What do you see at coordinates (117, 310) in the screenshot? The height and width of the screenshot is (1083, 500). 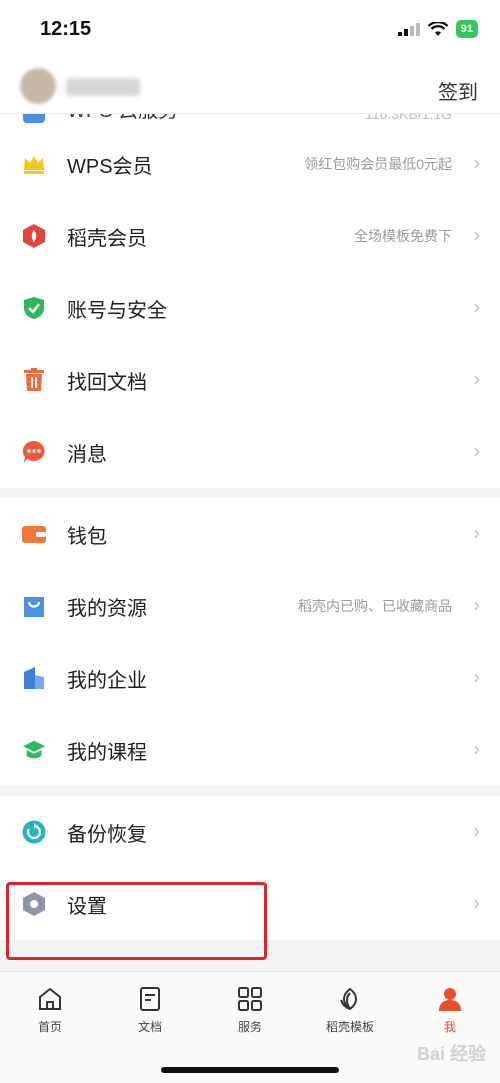 I see `menu-item-label: 账号与安全` at bounding box center [117, 310].